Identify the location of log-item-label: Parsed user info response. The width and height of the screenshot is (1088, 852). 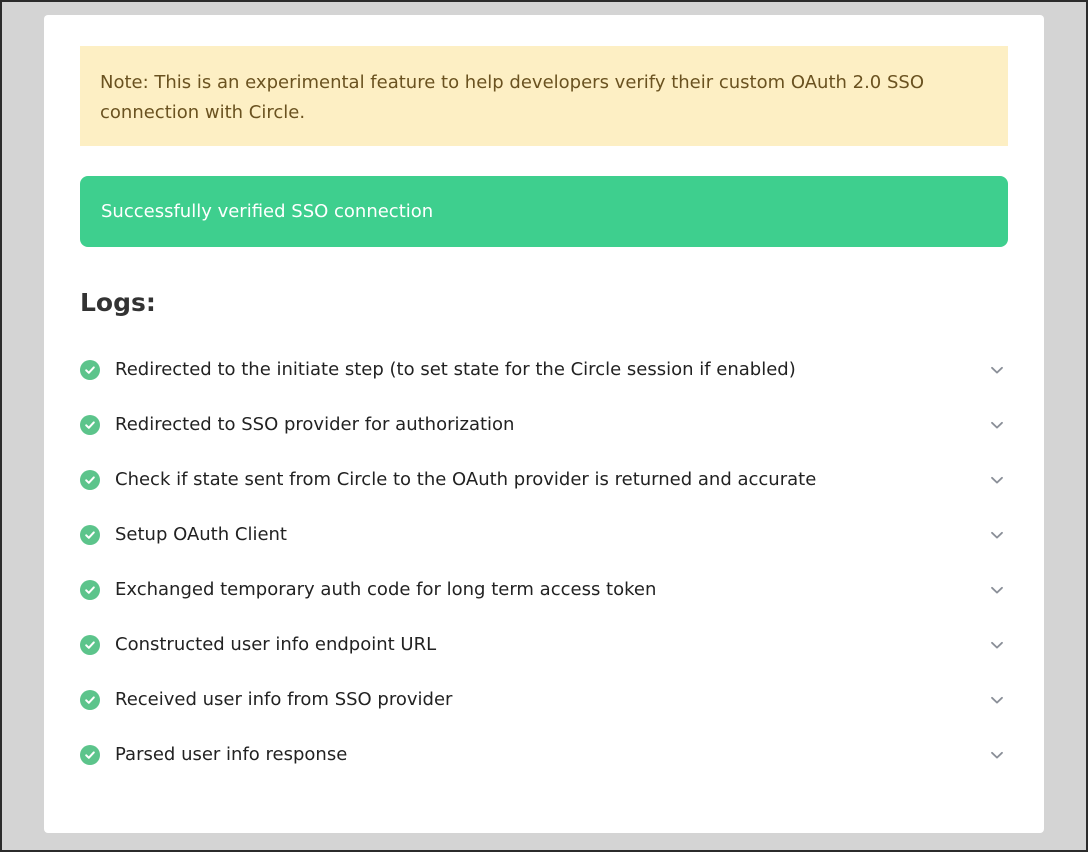
(231, 754).